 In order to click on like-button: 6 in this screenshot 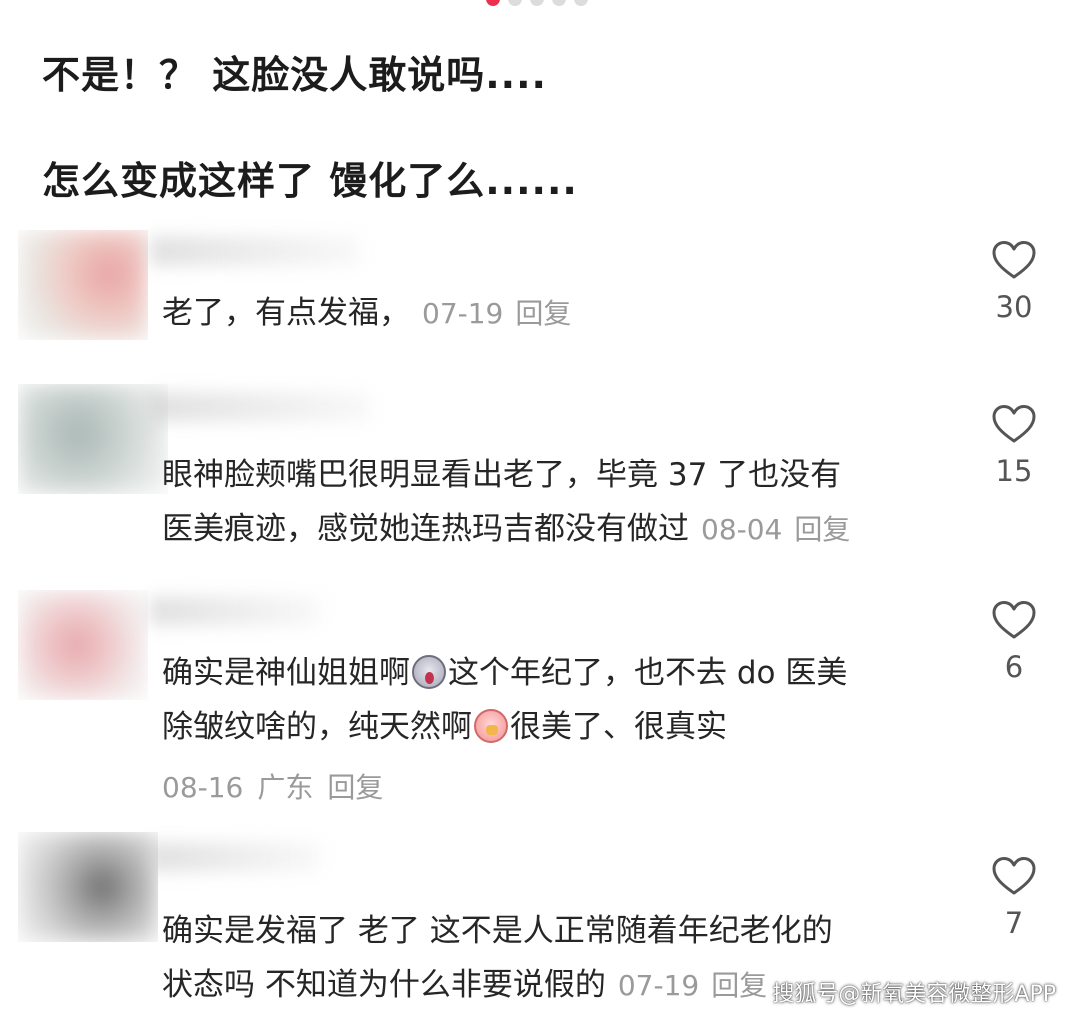, I will do `click(1014, 642)`.